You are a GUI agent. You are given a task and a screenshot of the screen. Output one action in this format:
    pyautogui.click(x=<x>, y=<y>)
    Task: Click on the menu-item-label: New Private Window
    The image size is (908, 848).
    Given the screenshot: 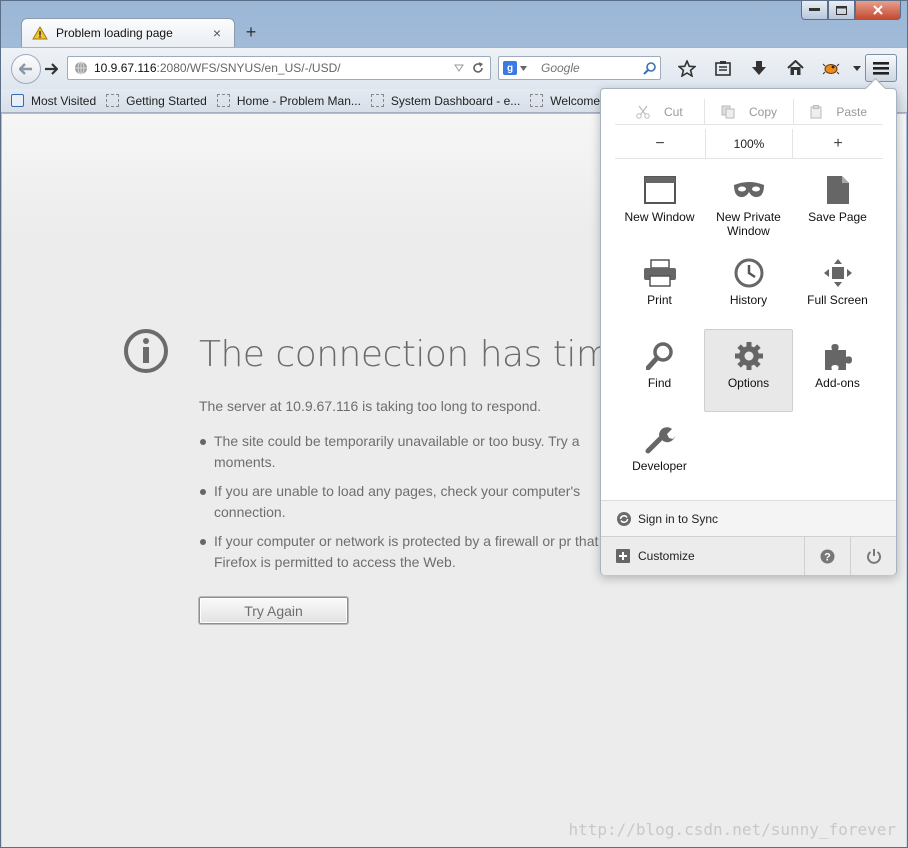 What is the action you would take?
    pyautogui.click(x=748, y=224)
    